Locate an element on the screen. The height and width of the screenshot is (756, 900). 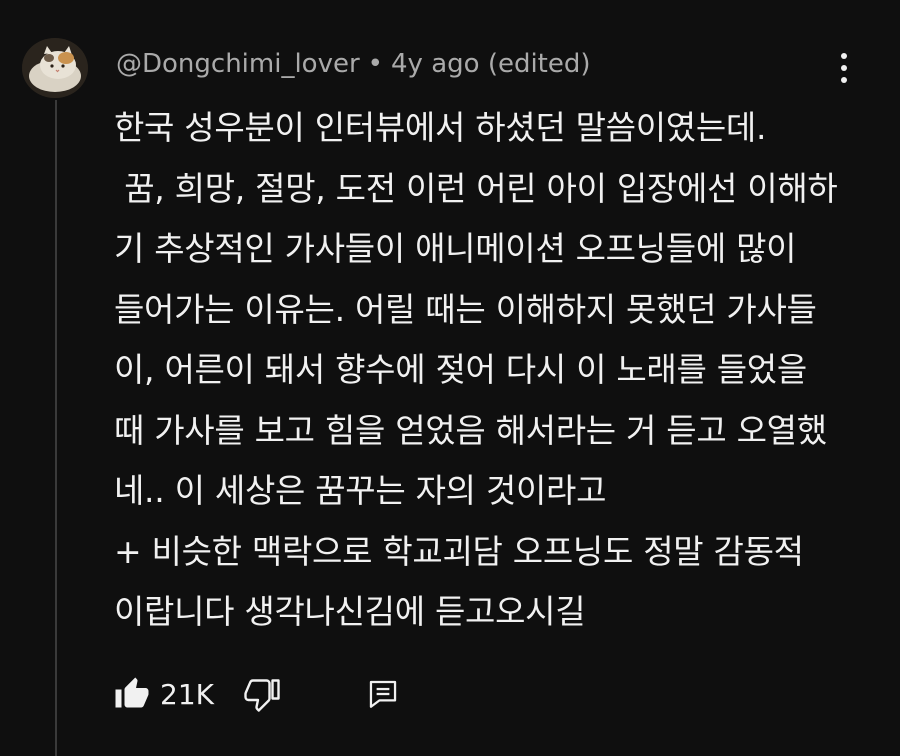
like-count: 21K is located at coordinates (187, 694).